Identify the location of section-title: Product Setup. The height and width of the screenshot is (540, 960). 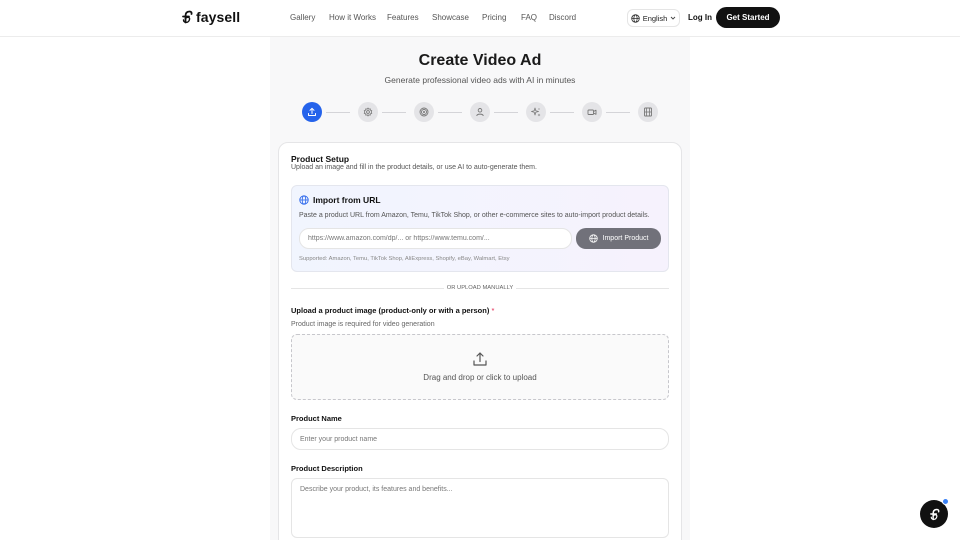
(320, 159).